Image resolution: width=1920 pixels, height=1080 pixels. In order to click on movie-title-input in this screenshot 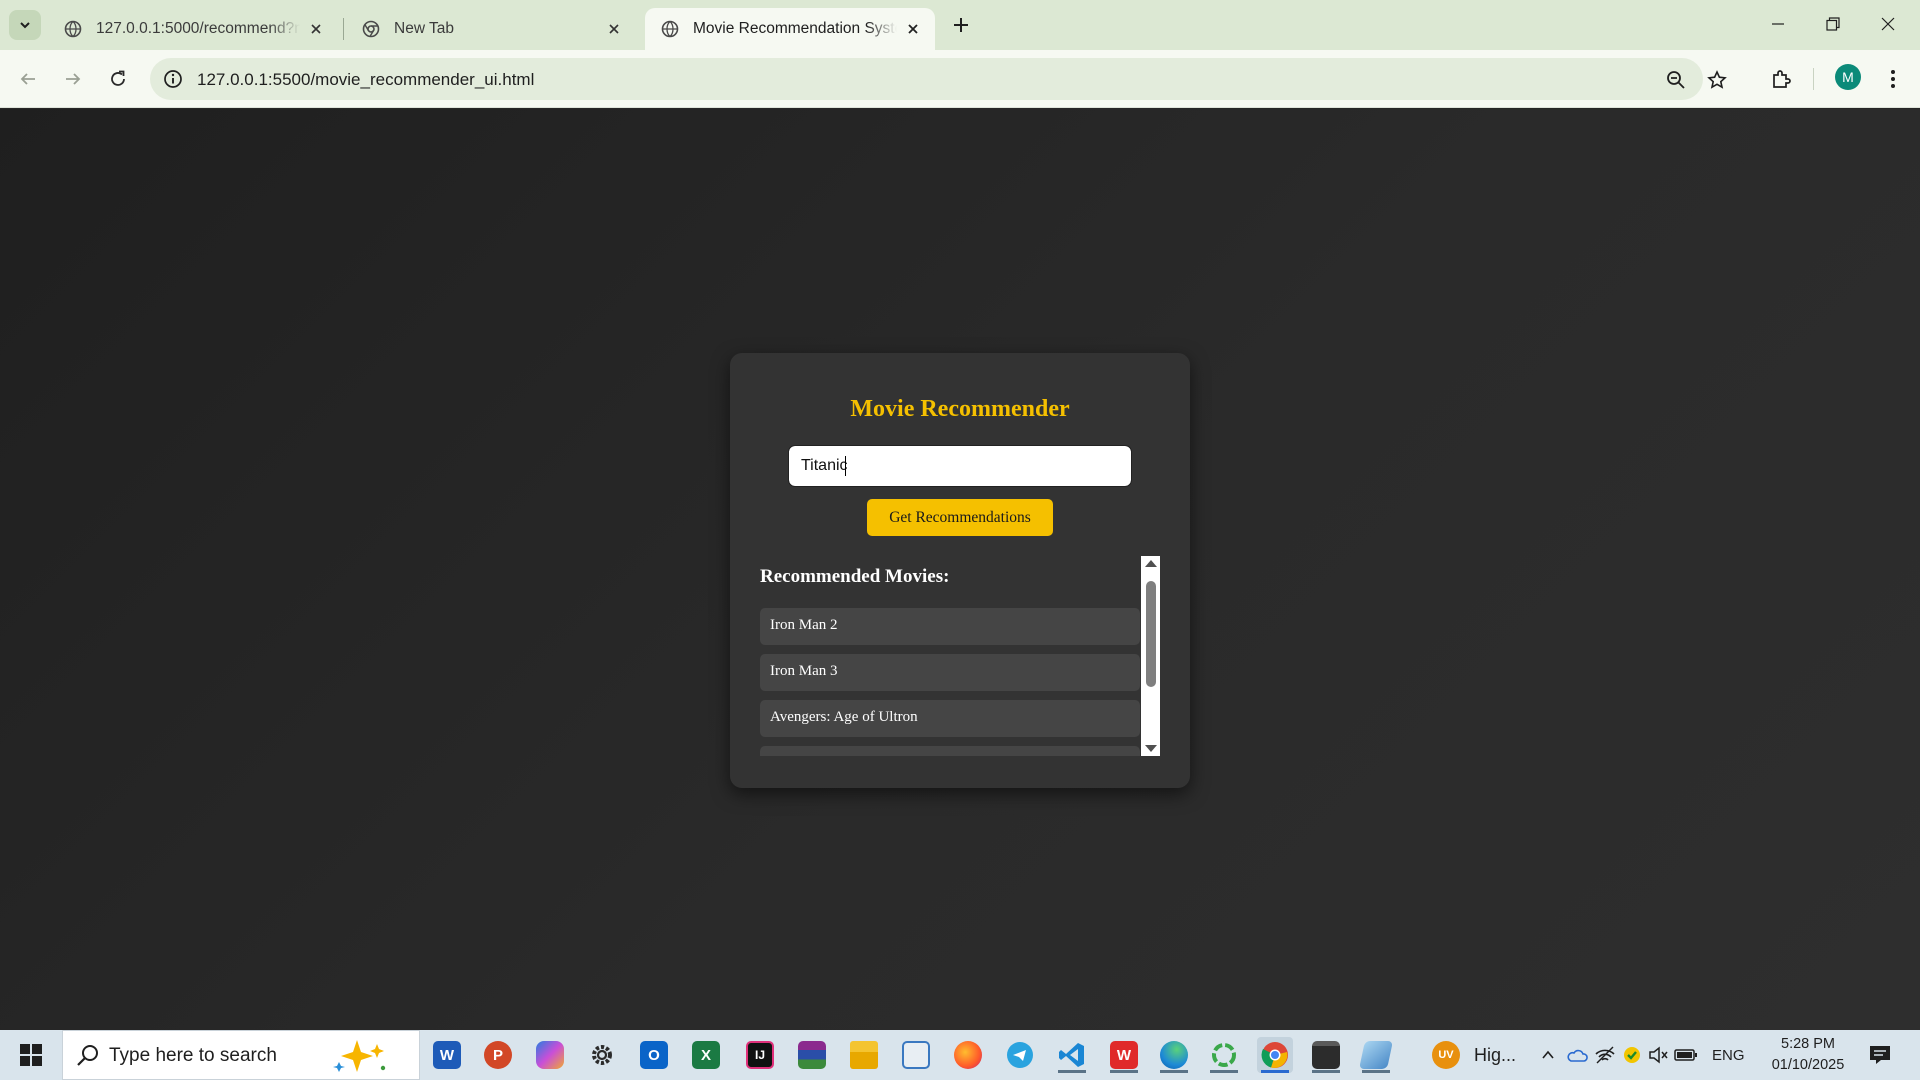, I will do `click(960, 466)`.